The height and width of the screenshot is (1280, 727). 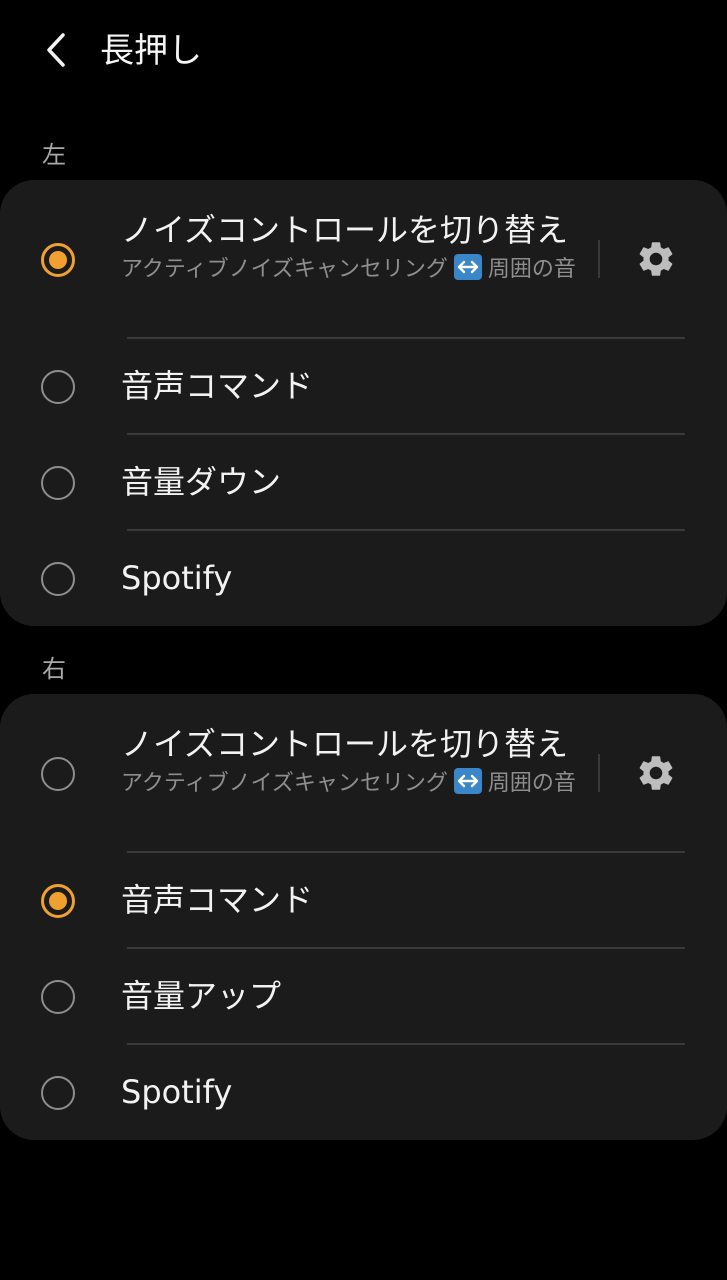 What do you see at coordinates (201, 482) in the screenshot?
I see `option-title: 音量ダウン` at bounding box center [201, 482].